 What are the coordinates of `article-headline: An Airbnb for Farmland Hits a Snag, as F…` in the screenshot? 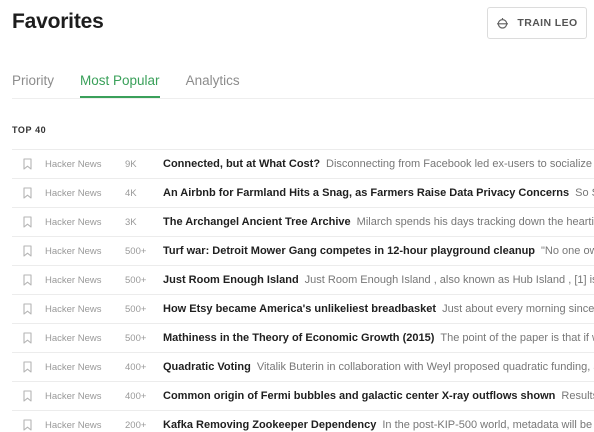 It's located at (366, 193).